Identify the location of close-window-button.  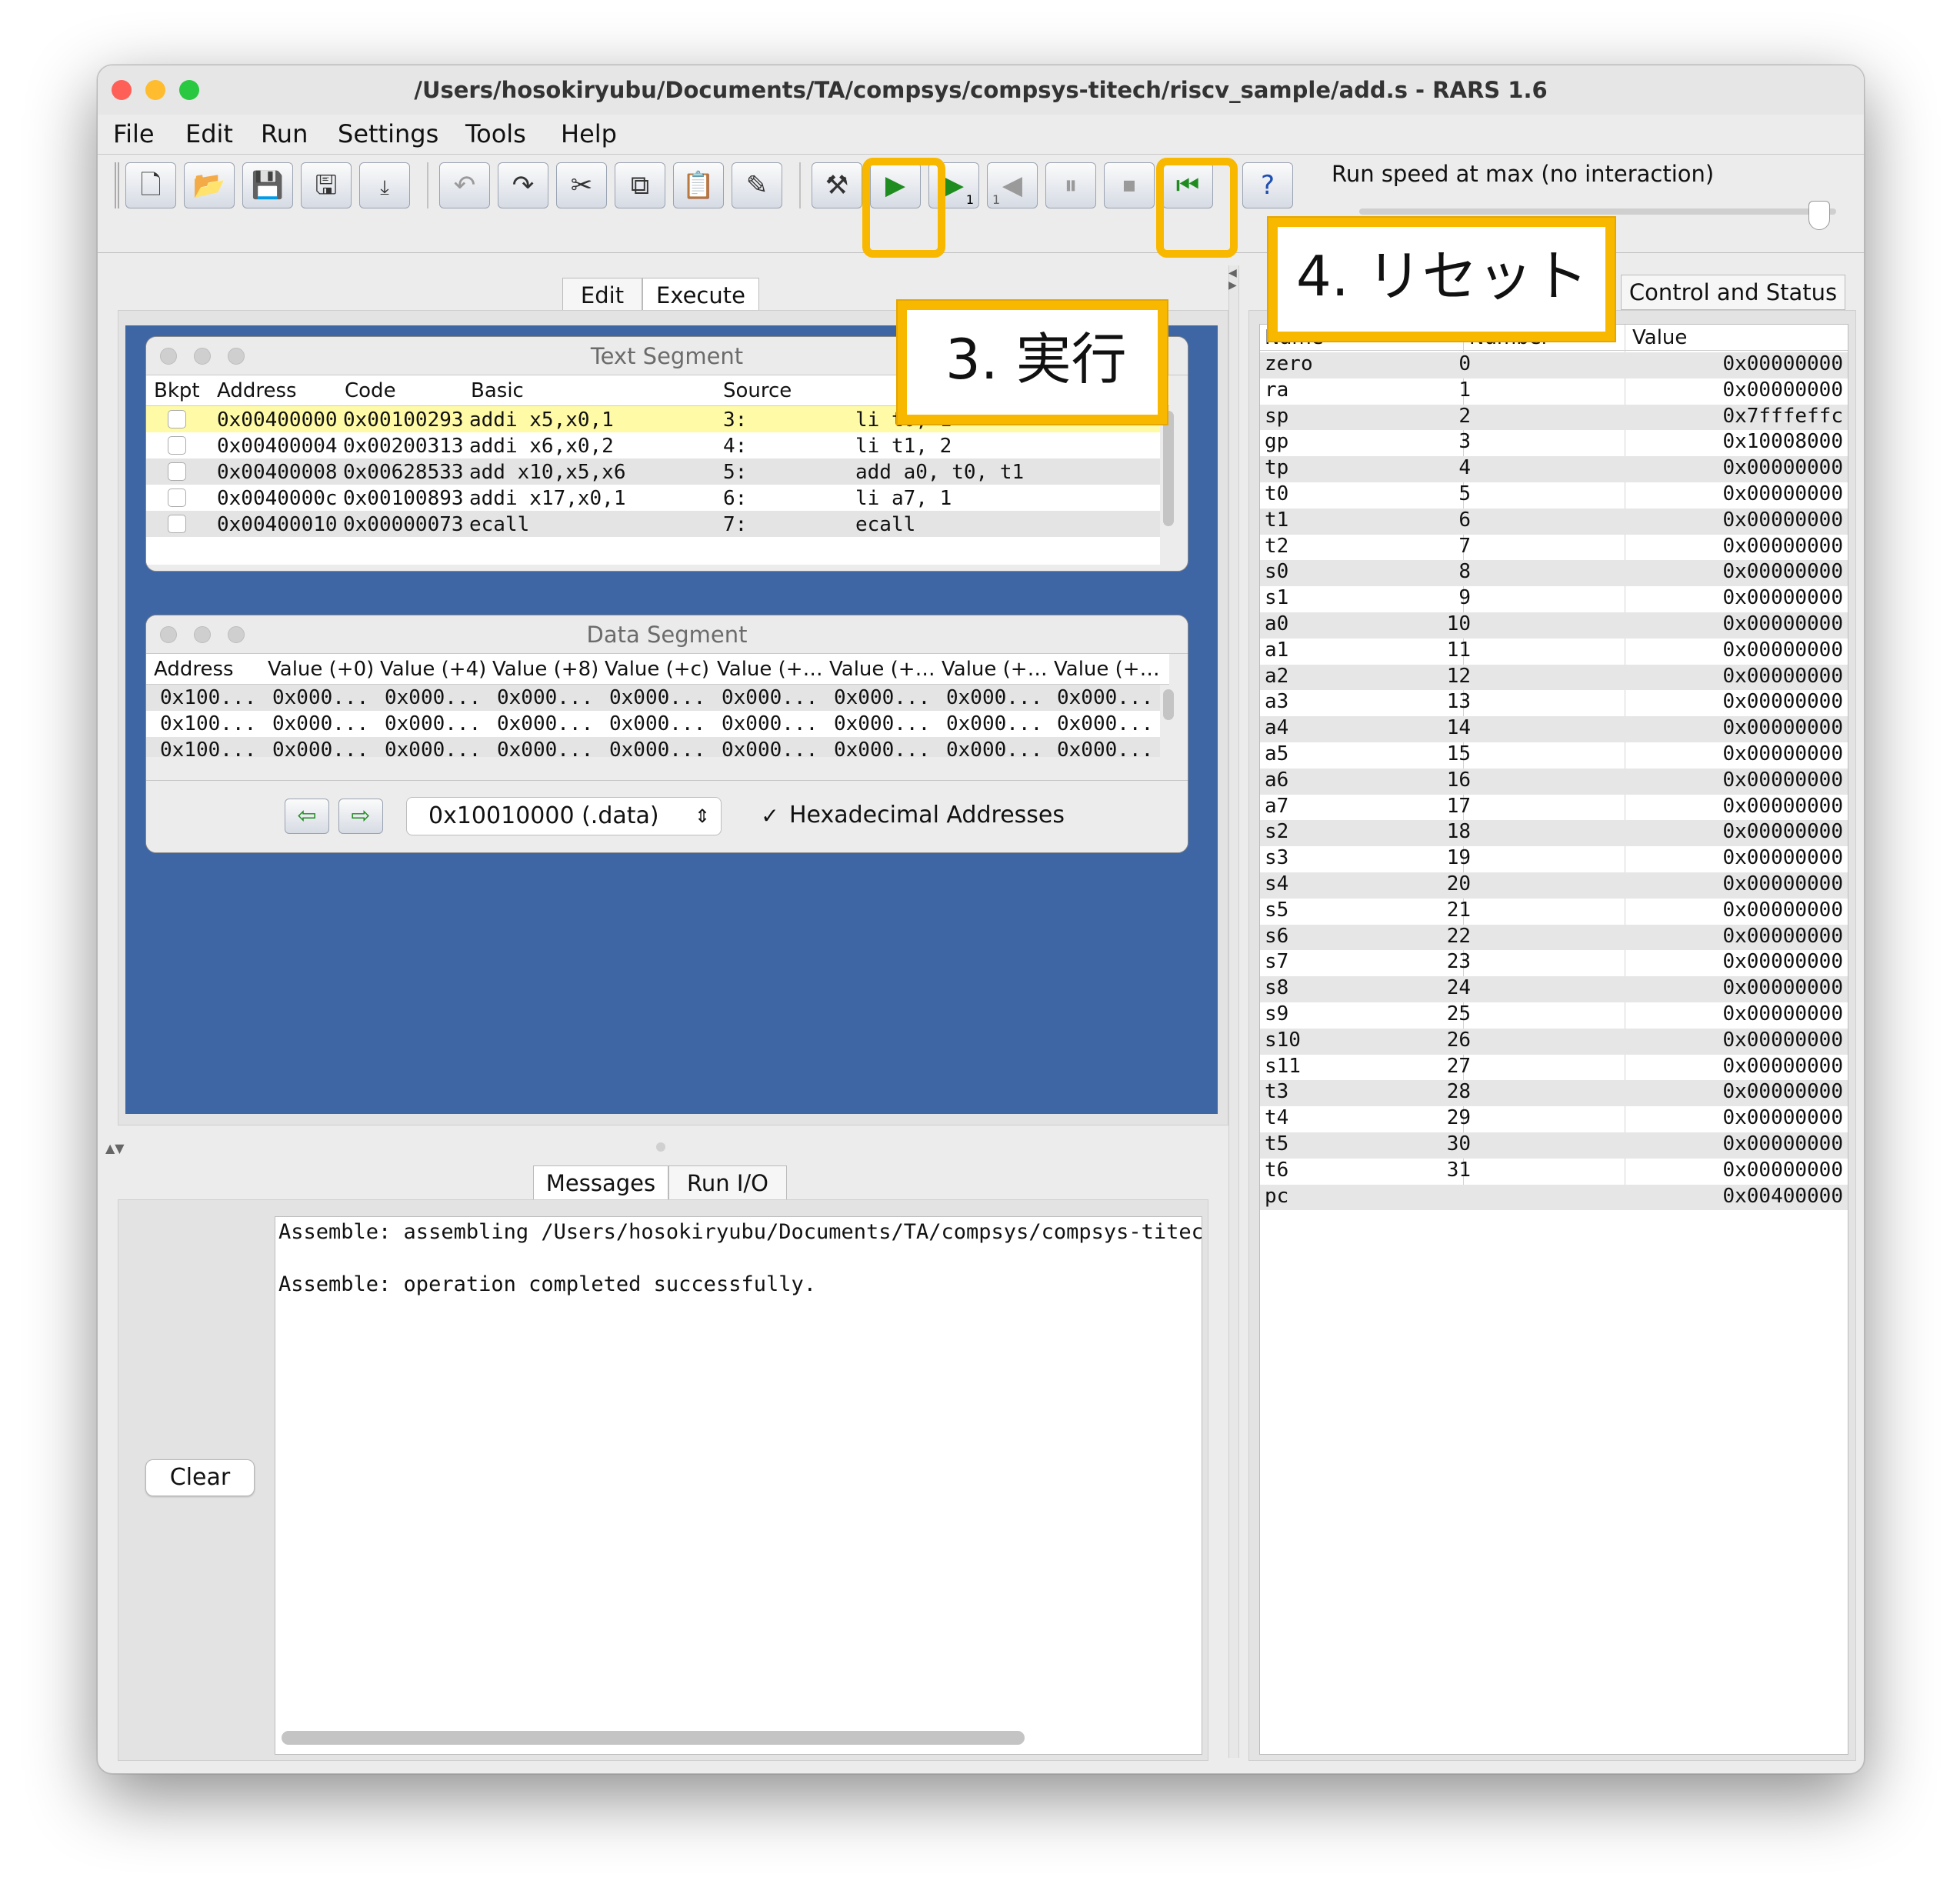
(122, 90).